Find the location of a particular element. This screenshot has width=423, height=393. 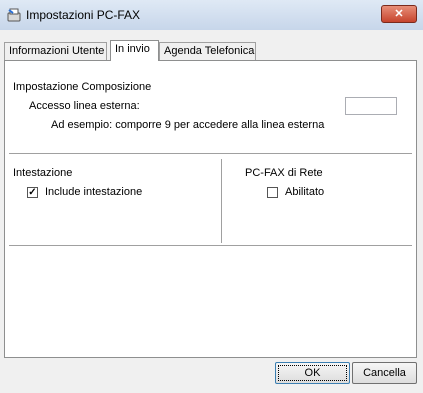

tab-label: In invio is located at coordinates (132, 49).